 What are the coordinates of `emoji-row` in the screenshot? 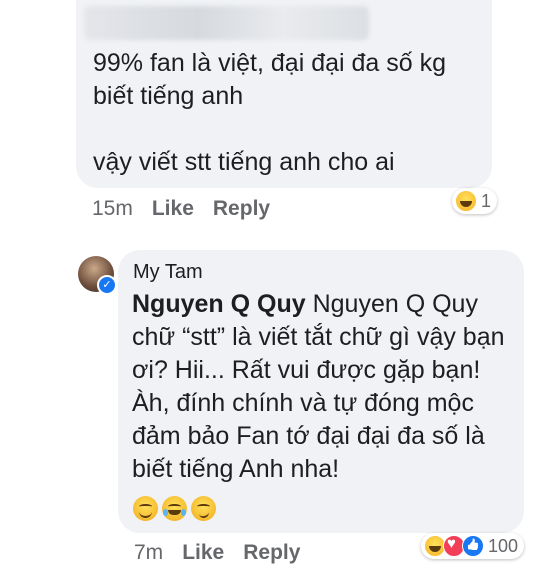 It's located at (176, 508).